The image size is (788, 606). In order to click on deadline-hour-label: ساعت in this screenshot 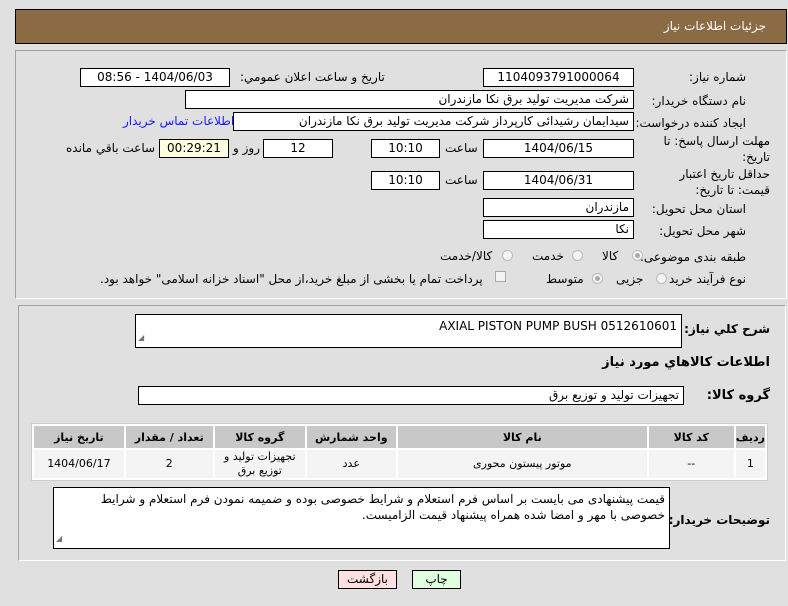, I will do `click(461, 148)`.